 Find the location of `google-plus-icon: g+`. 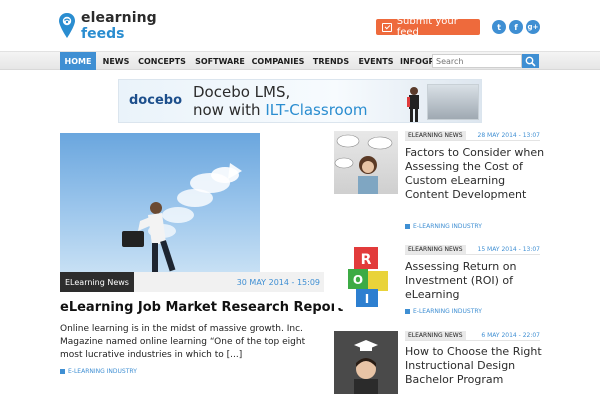

google-plus-icon: g+ is located at coordinates (533, 27).